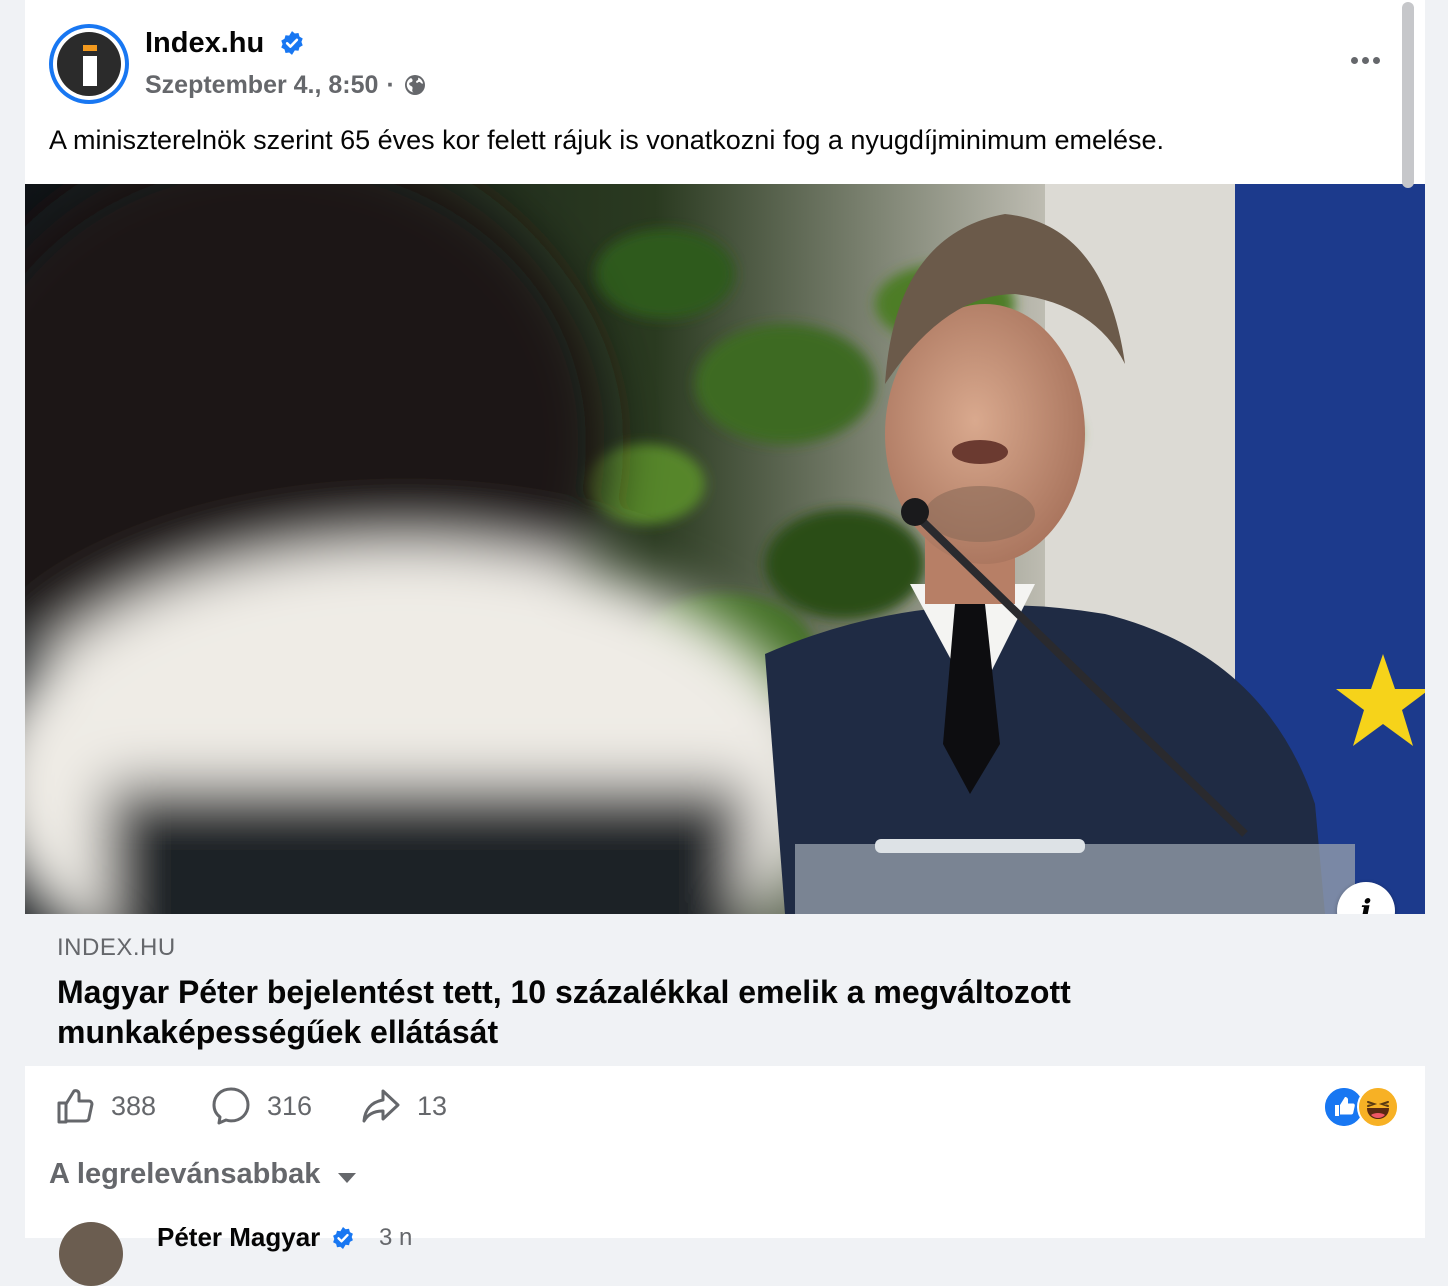  What do you see at coordinates (432, 1105) in the screenshot?
I see `share-count: 13` at bounding box center [432, 1105].